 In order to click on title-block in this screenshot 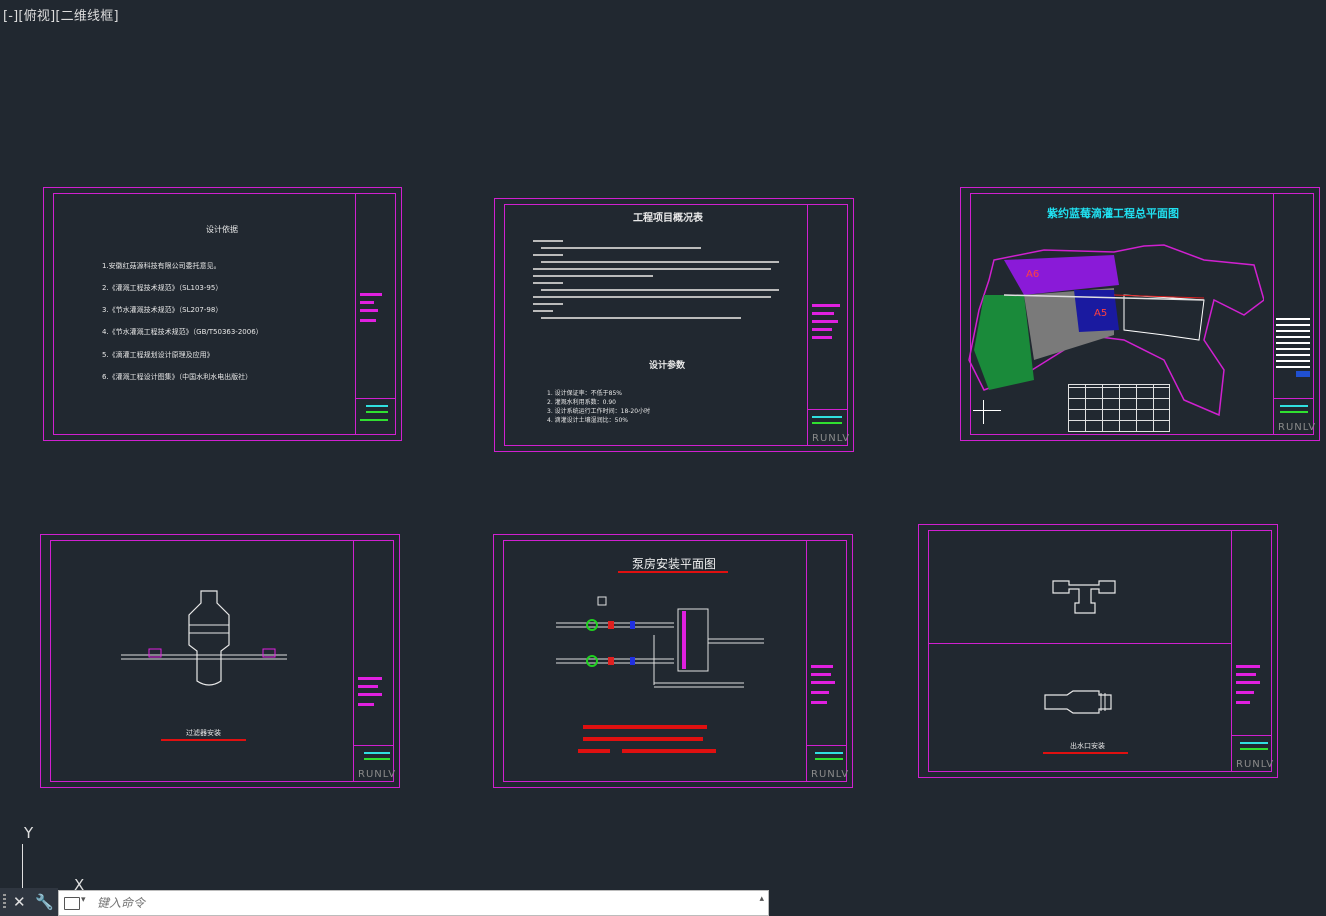, I will do `click(375, 314)`.